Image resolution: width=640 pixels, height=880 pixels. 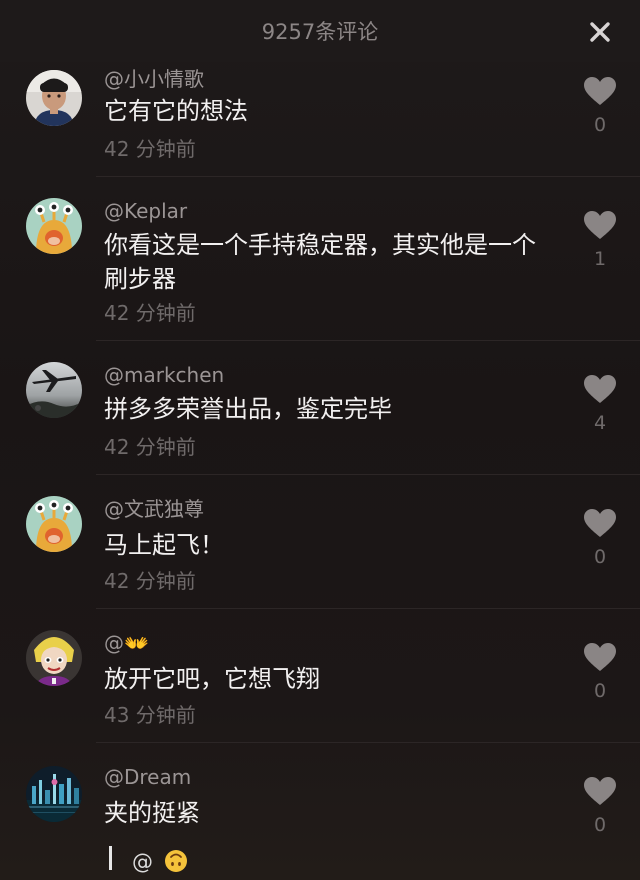 I want to click on comment-item: @文武独尊 马上起飞！ 42 分钟前 0, so click(x=320, y=552).